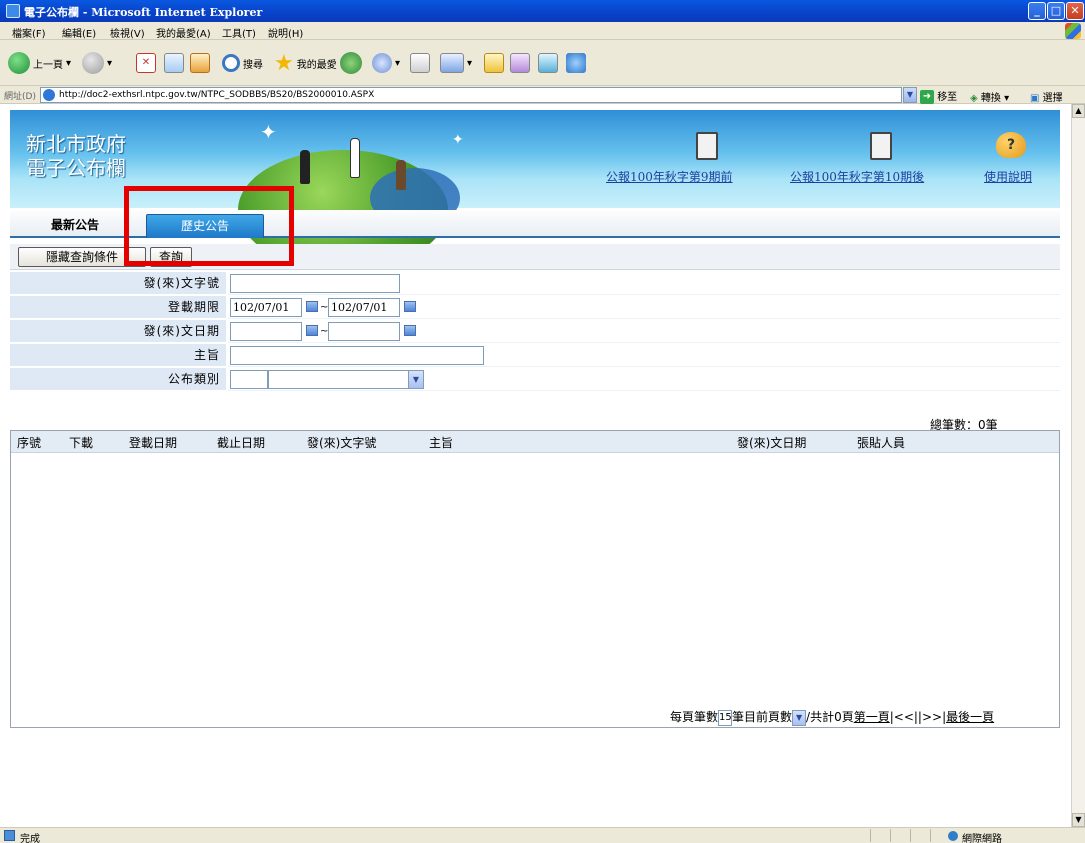  I want to click on period-start-input: 102/07/01, so click(266, 307).